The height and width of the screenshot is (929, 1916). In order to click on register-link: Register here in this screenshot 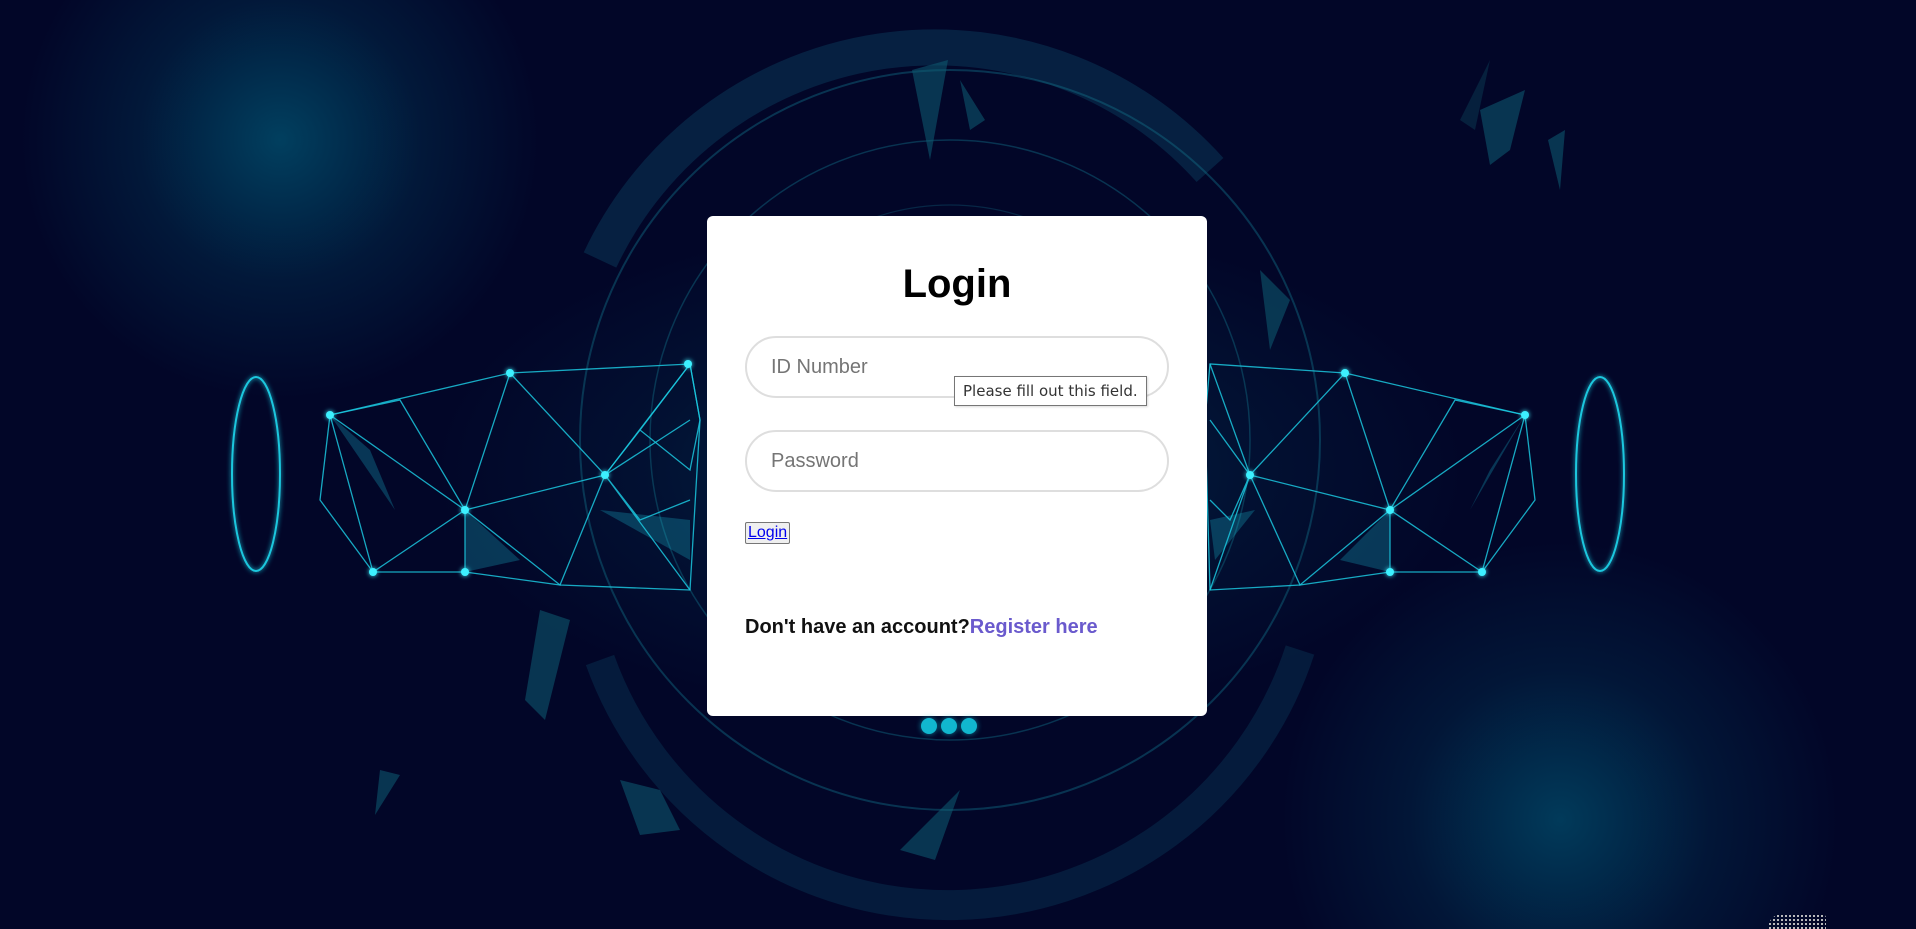, I will do `click(1034, 627)`.